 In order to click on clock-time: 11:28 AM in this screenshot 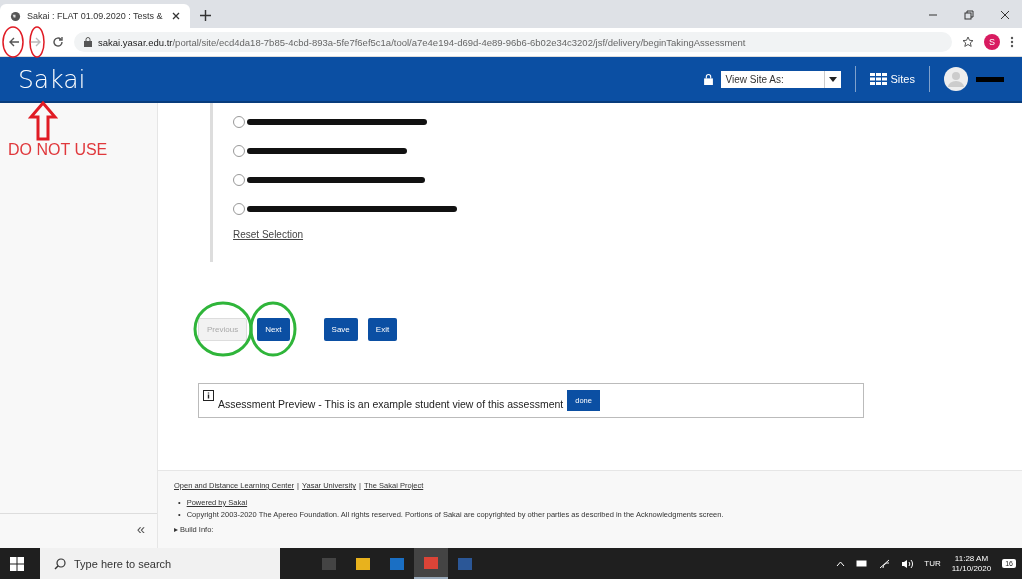, I will do `click(971, 558)`.